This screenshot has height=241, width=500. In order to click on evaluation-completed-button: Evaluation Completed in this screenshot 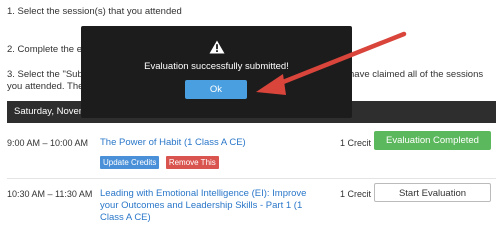, I will do `click(432, 140)`.